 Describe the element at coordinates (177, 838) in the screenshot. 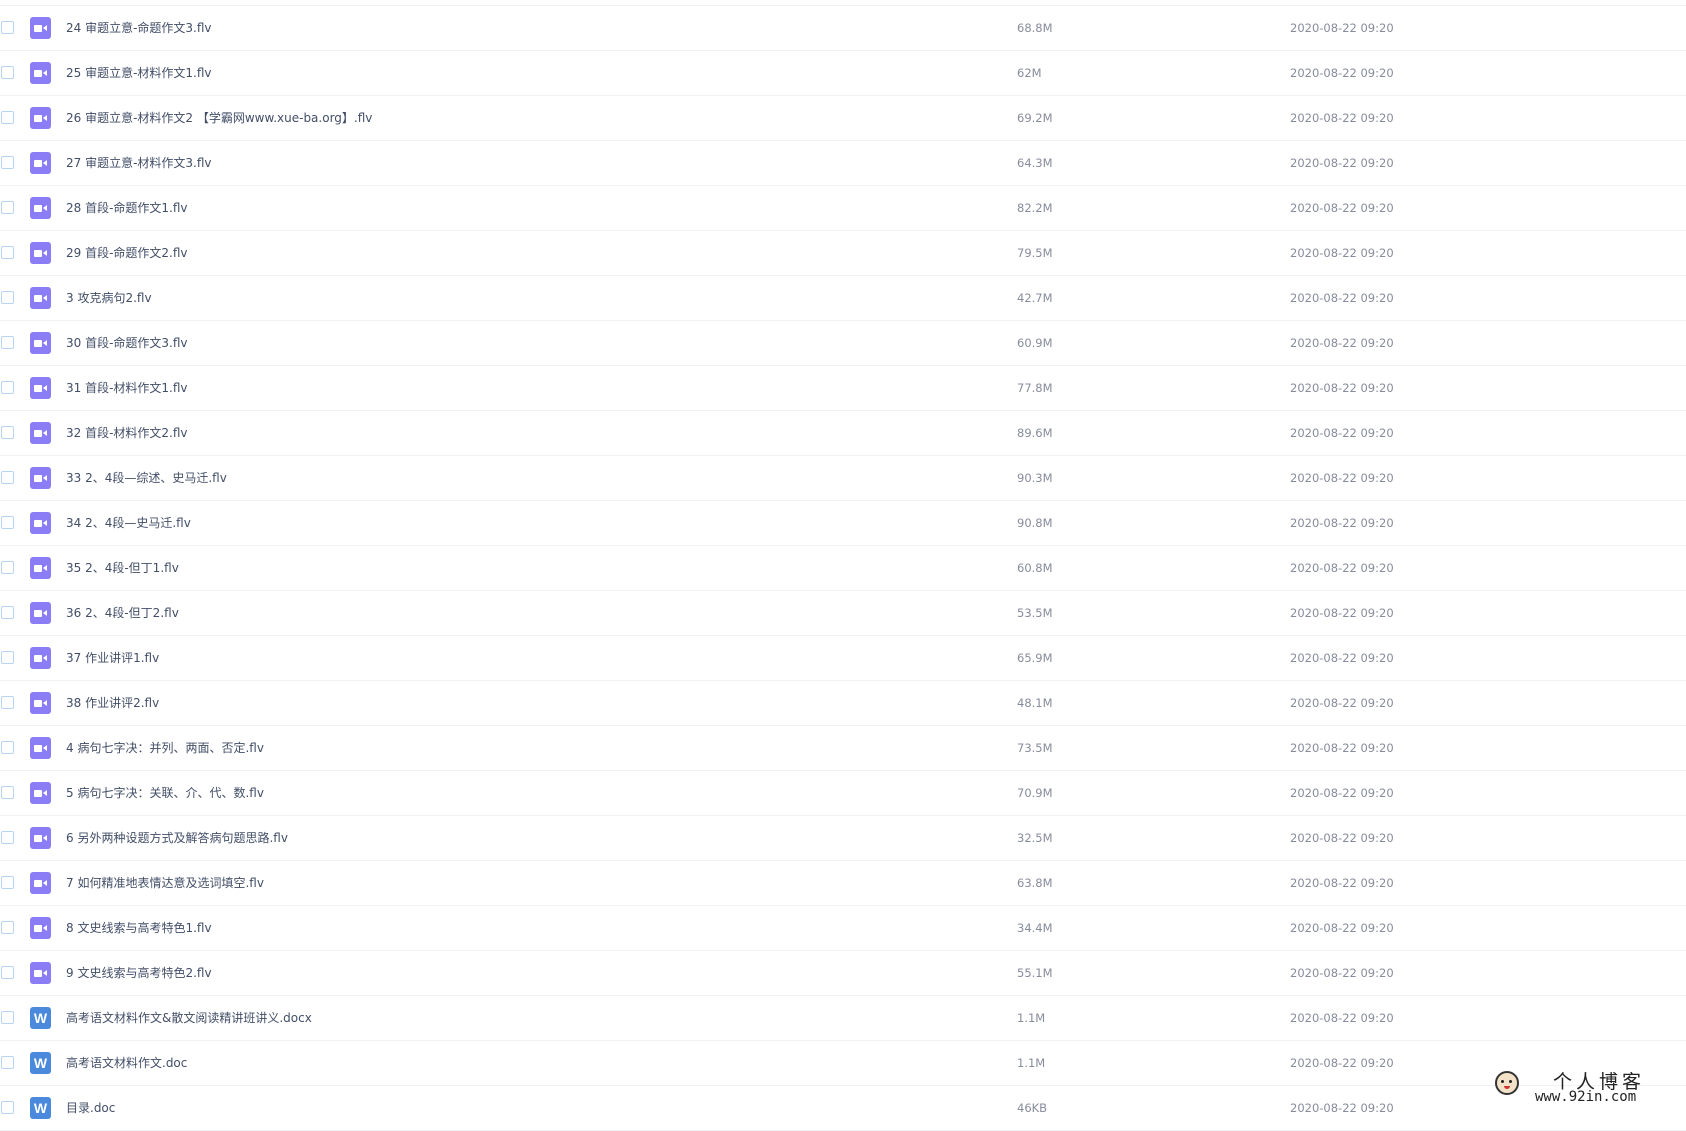

I see `file-name-link: 6 另外两种设题方式及解答病句题思路.flv` at that location.